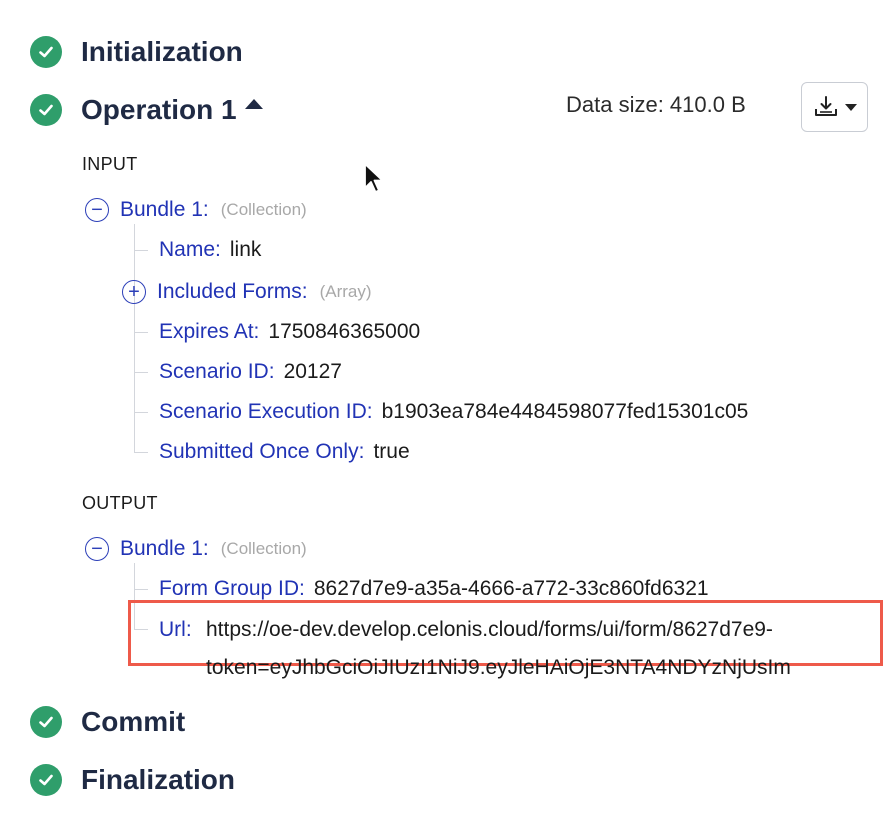  What do you see at coordinates (344, 331) in the screenshot?
I see `field-value: 1750846365000` at bounding box center [344, 331].